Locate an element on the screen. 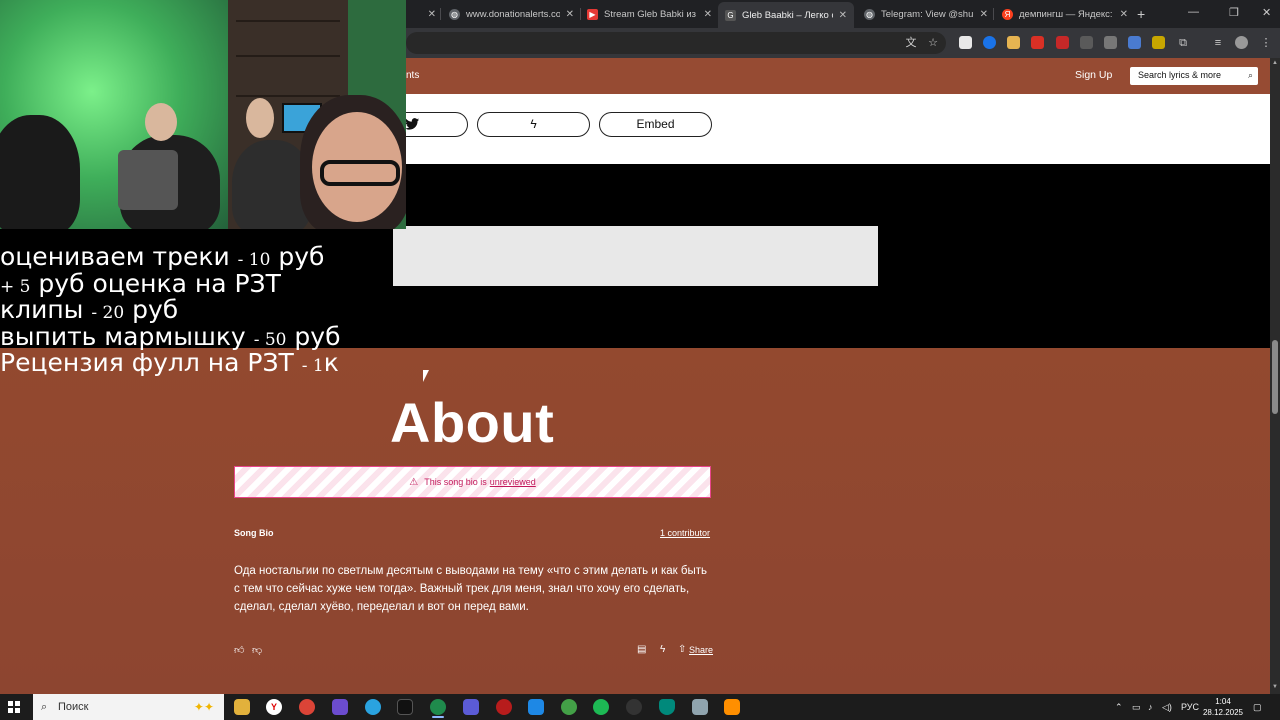  media-controls-icon: ≡ is located at coordinates (1218, 43).